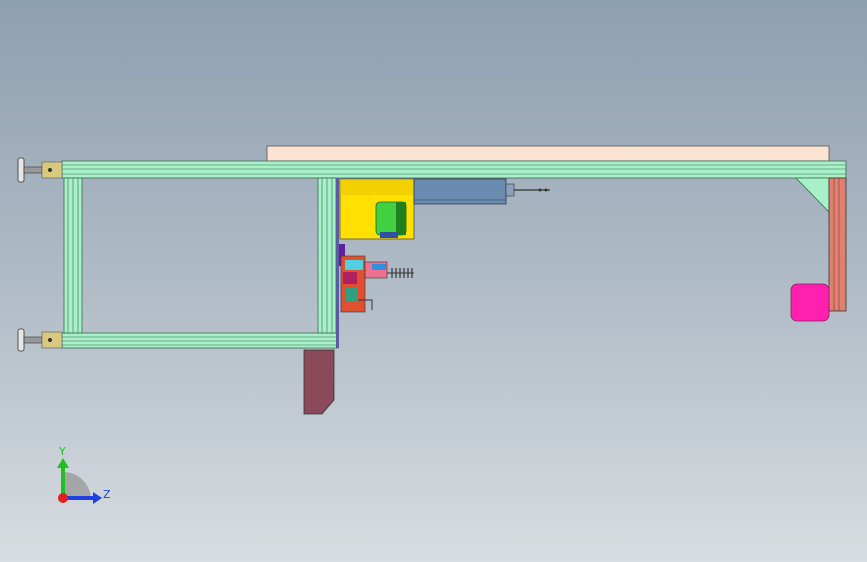 This screenshot has width=867, height=562. Describe the element at coordinates (812, 195) in the screenshot. I see `corner-gusset` at that location.